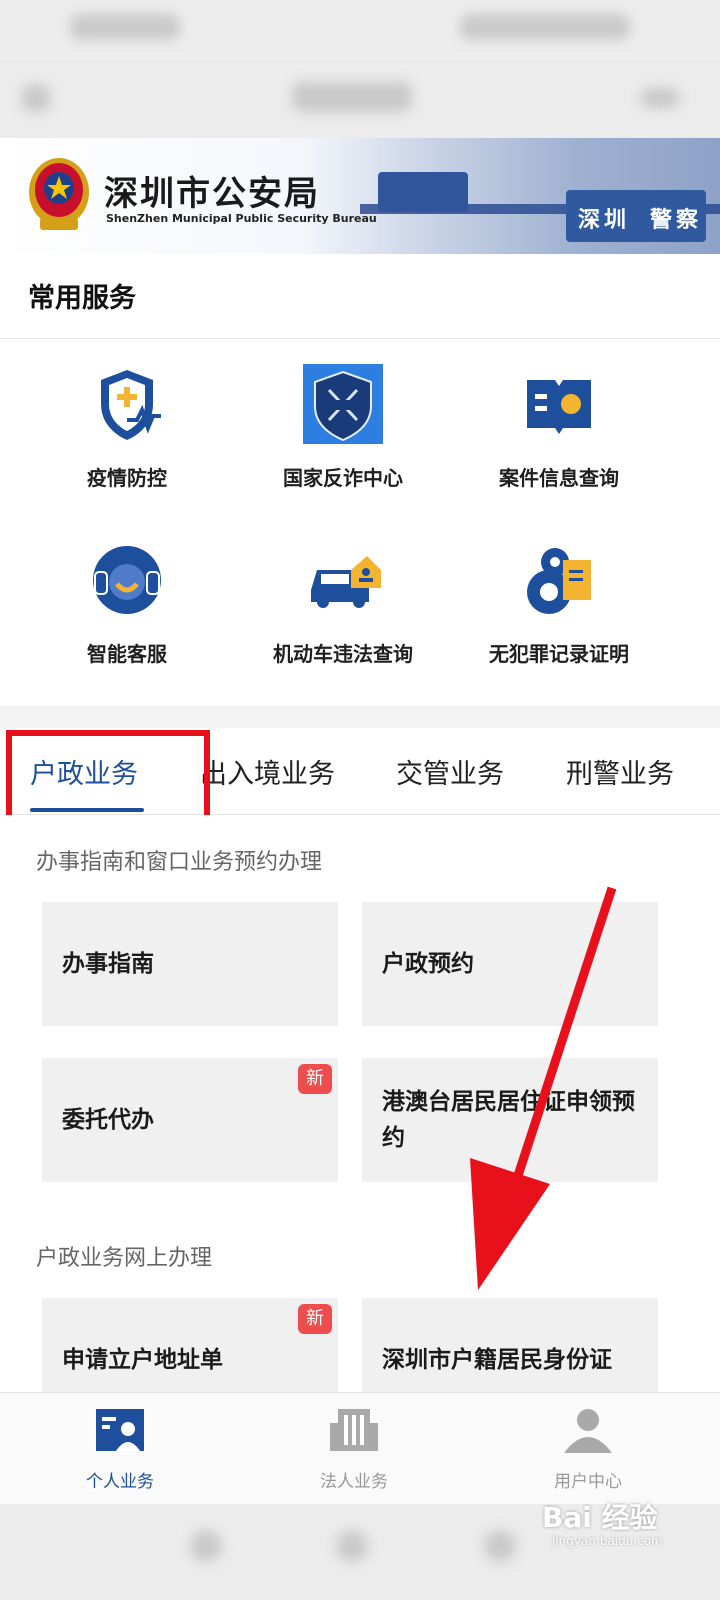  What do you see at coordinates (131, 405) in the screenshot?
I see `shield-health-icon` at bounding box center [131, 405].